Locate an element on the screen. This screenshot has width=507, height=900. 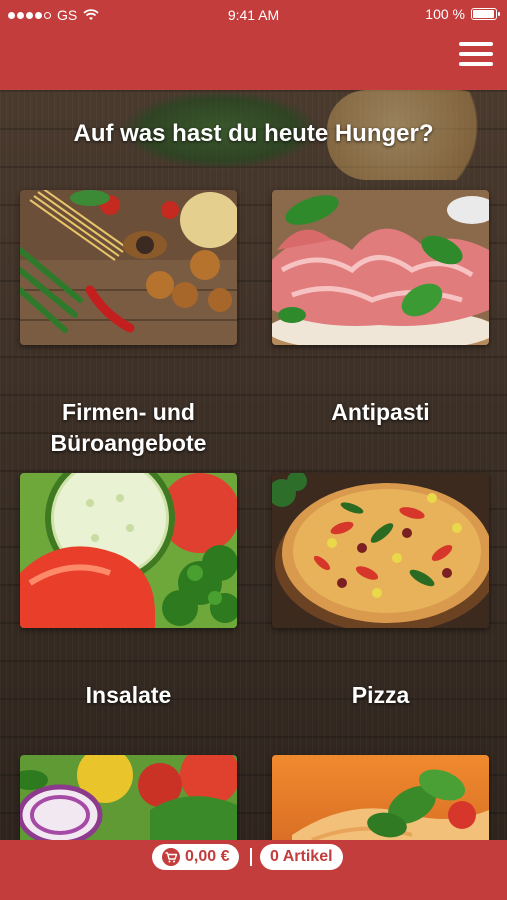
salad-tomato-cucumber-image is located at coordinates (128, 550).